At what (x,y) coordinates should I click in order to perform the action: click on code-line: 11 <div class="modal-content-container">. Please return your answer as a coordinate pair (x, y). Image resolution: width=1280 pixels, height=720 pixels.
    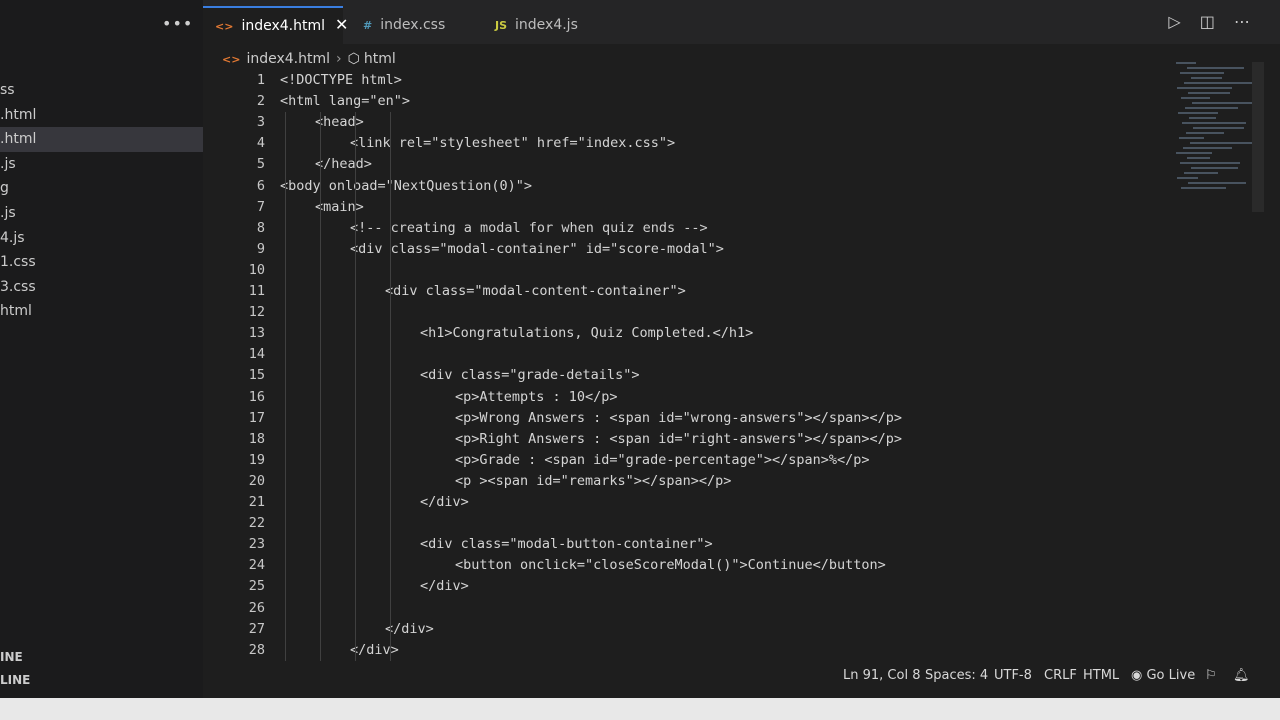
    Looking at the image, I should click on (590, 291).